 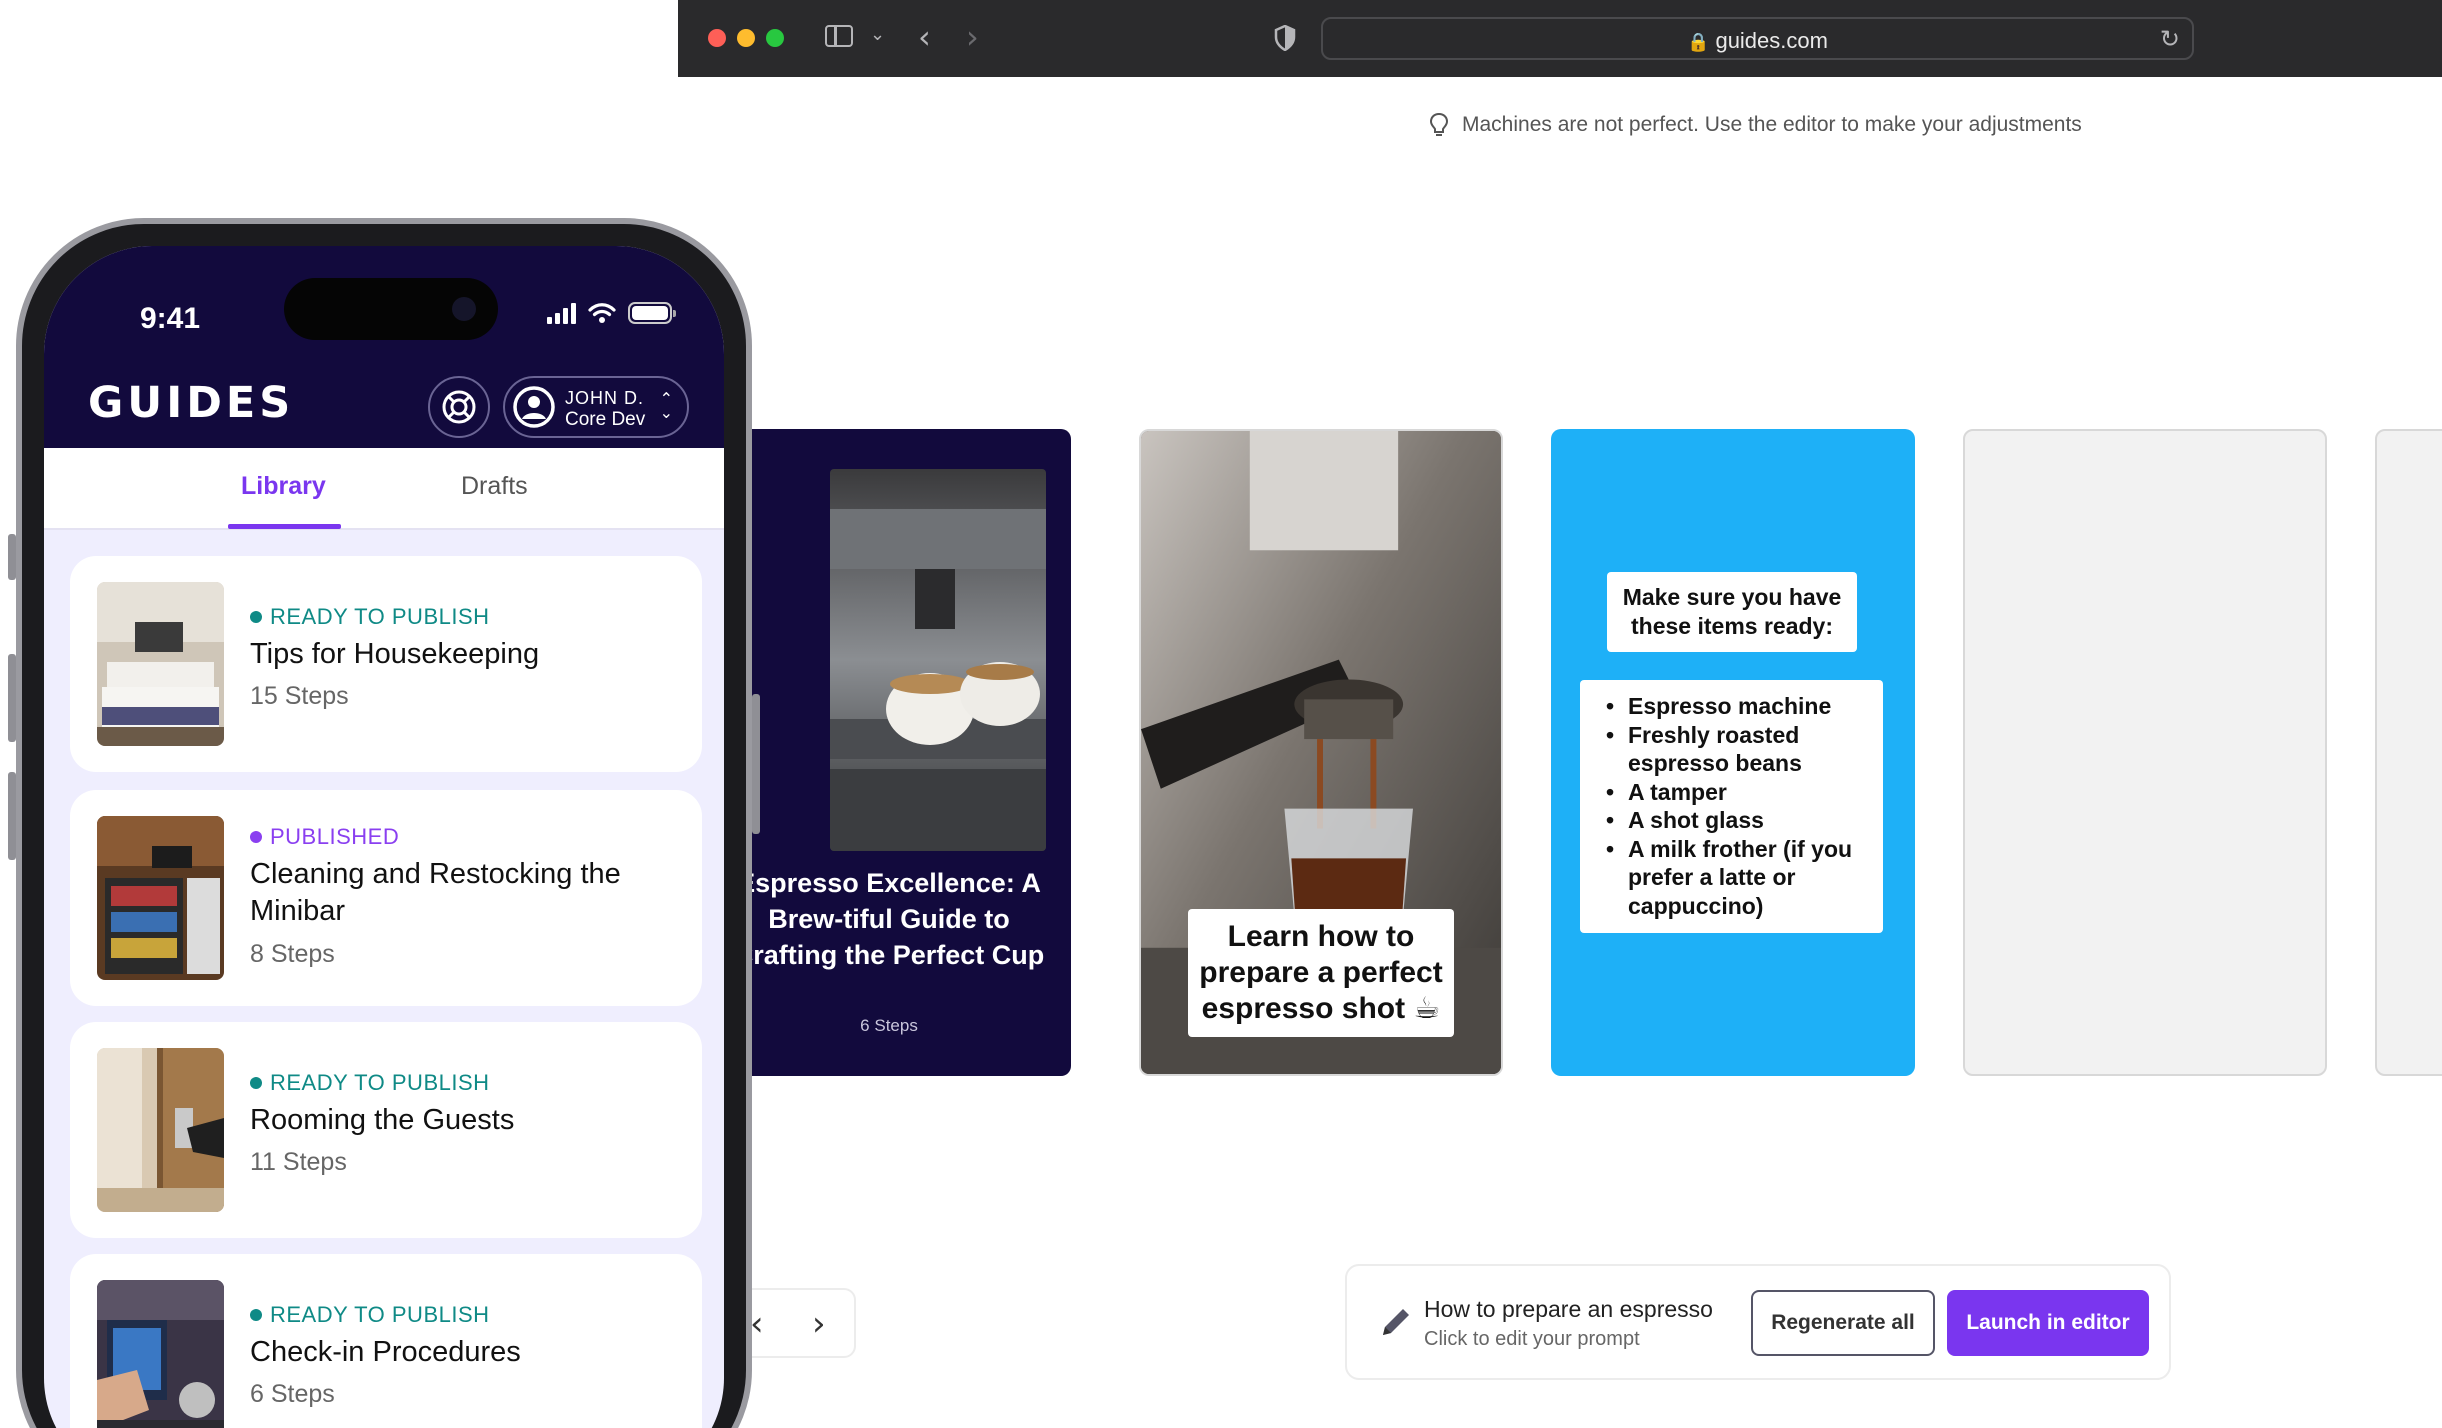 What do you see at coordinates (191, 403) in the screenshot?
I see `app-logo: GUIDES` at bounding box center [191, 403].